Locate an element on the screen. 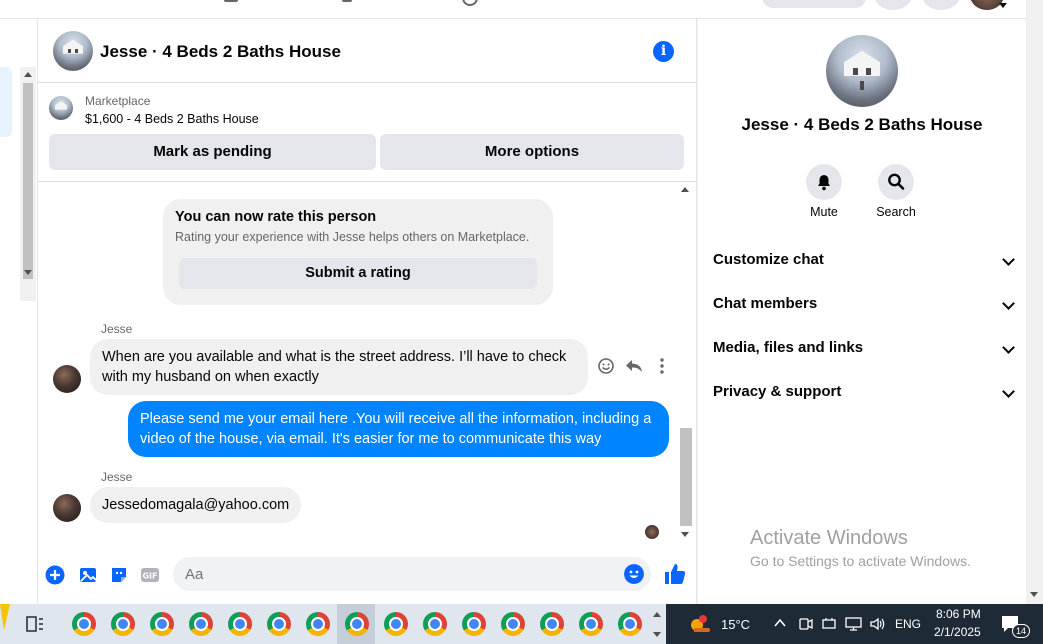  groups-tab-icon is located at coordinates (470, 3).